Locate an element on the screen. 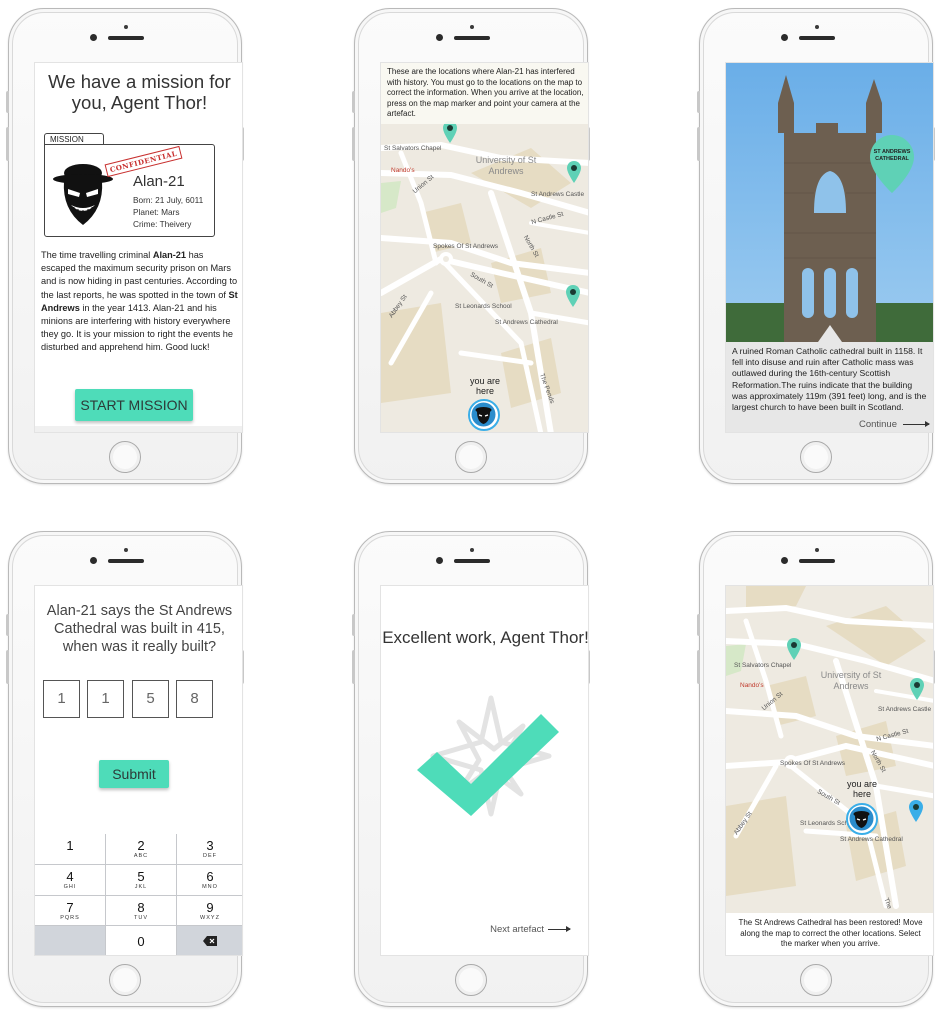 This screenshot has height=1011, width=941. next-artefact-link: Next artefact is located at coordinates (530, 929).